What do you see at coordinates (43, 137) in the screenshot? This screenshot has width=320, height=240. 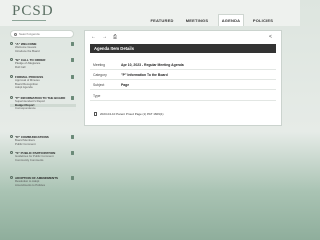 I see `section-title: "R" COMMUNICATIONS` at bounding box center [43, 137].